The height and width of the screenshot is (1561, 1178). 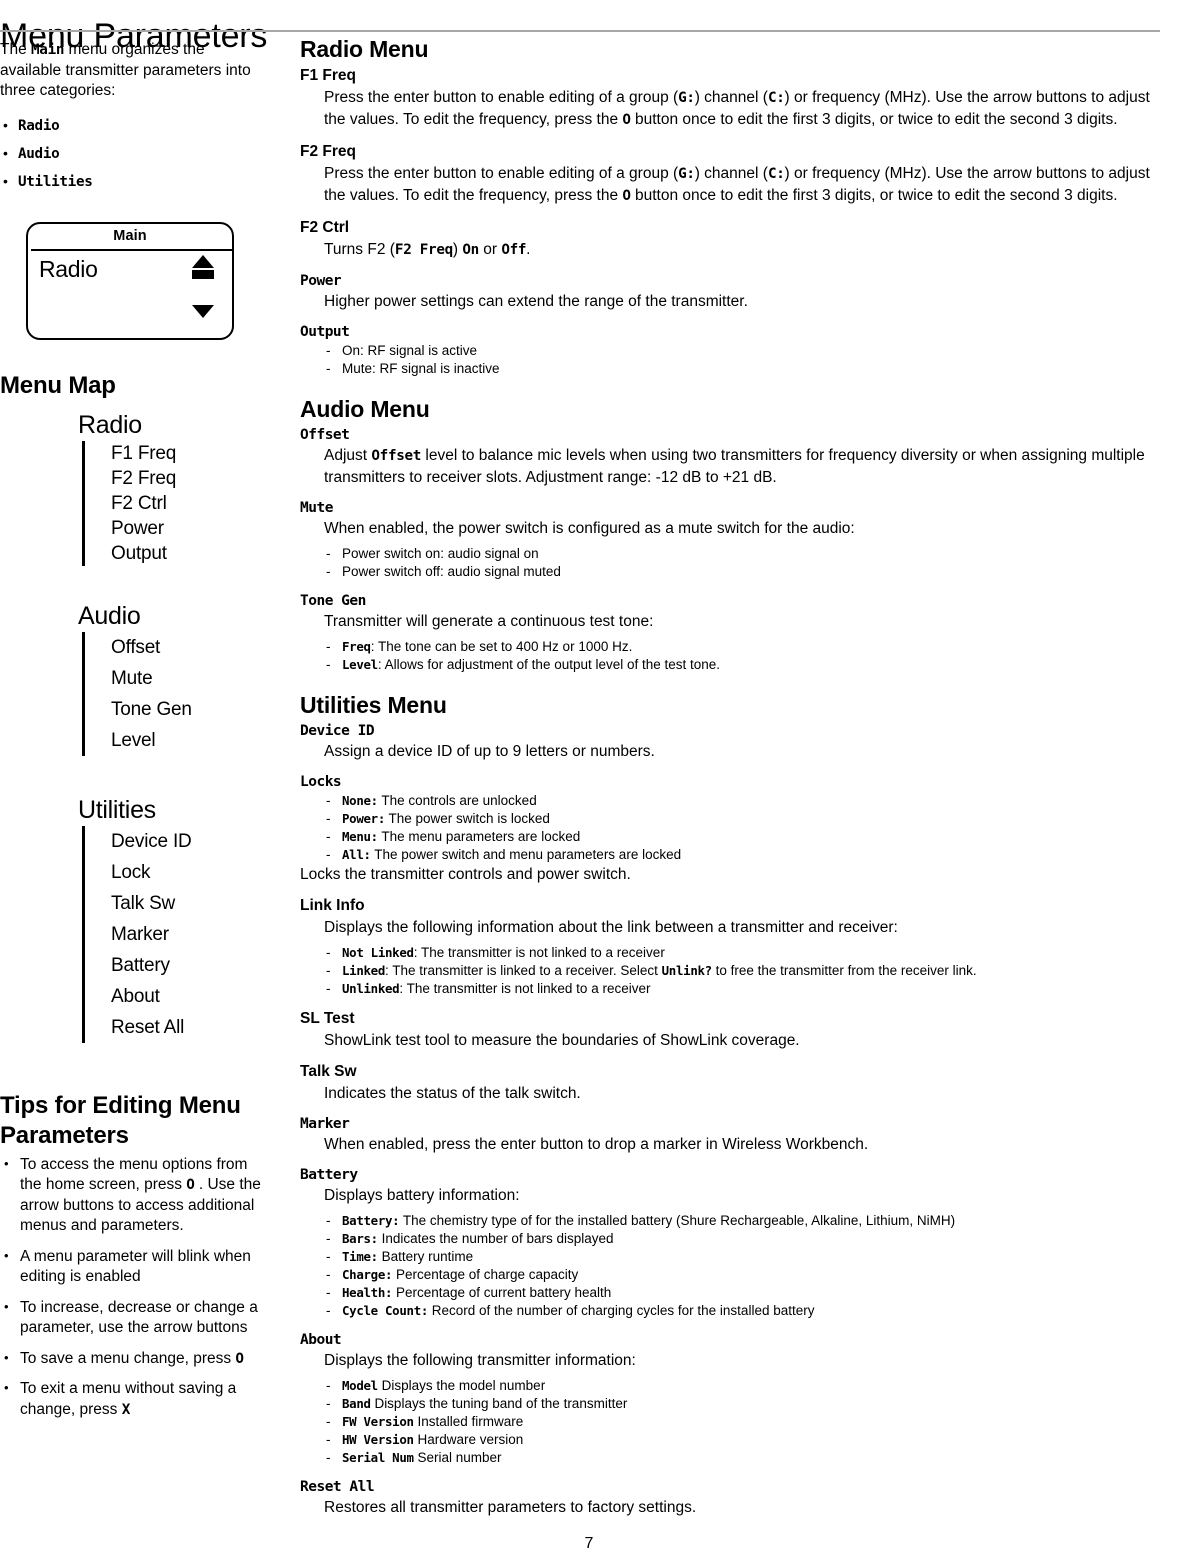 I want to click on menu-map-item: Lock, so click(x=131, y=872).